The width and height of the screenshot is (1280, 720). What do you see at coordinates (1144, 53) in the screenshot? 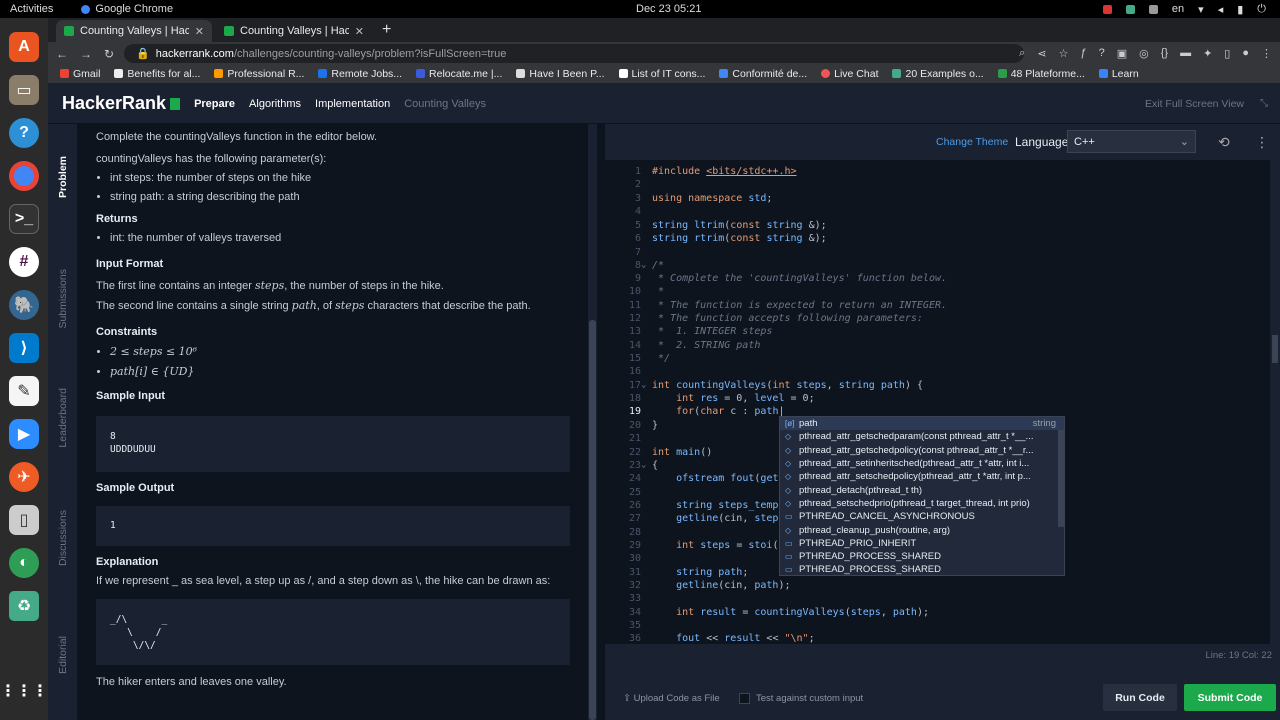
I see `extension-icon: ◎` at bounding box center [1144, 53].